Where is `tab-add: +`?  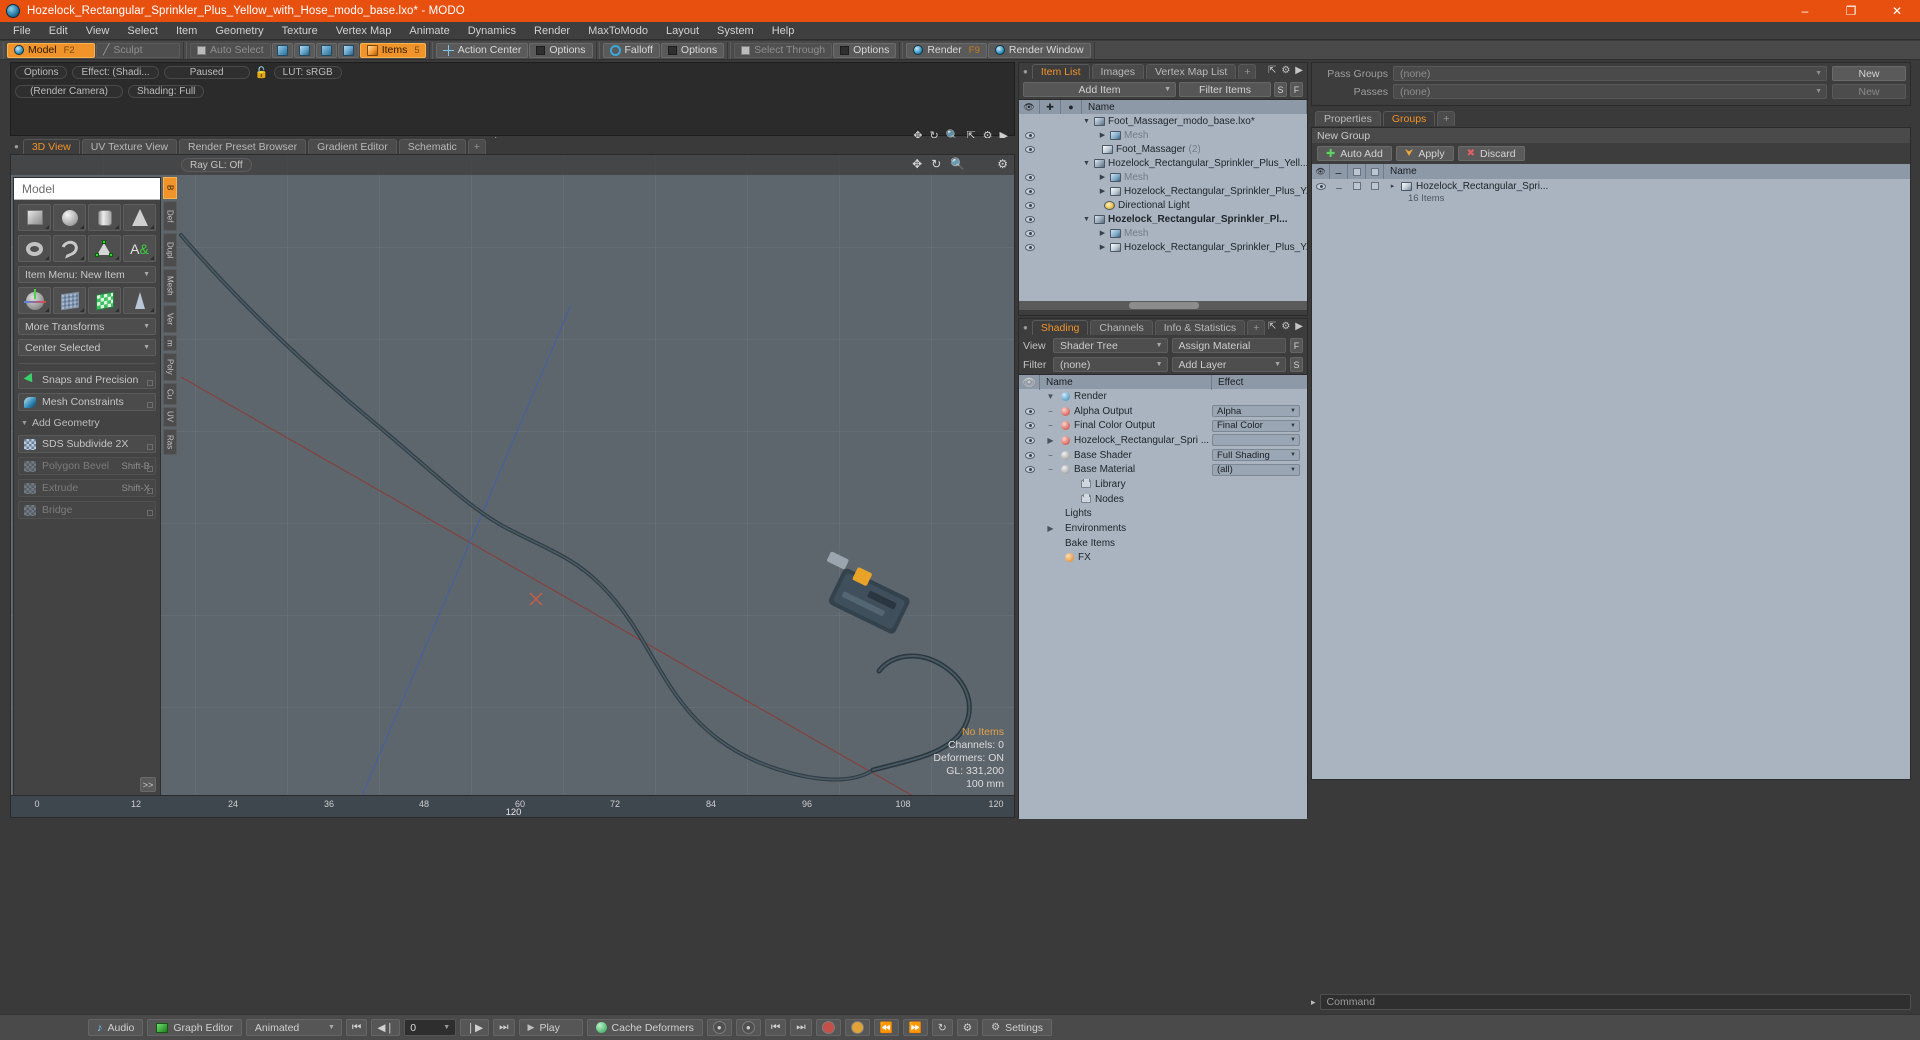 tab-add: + is located at coordinates (476, 146).